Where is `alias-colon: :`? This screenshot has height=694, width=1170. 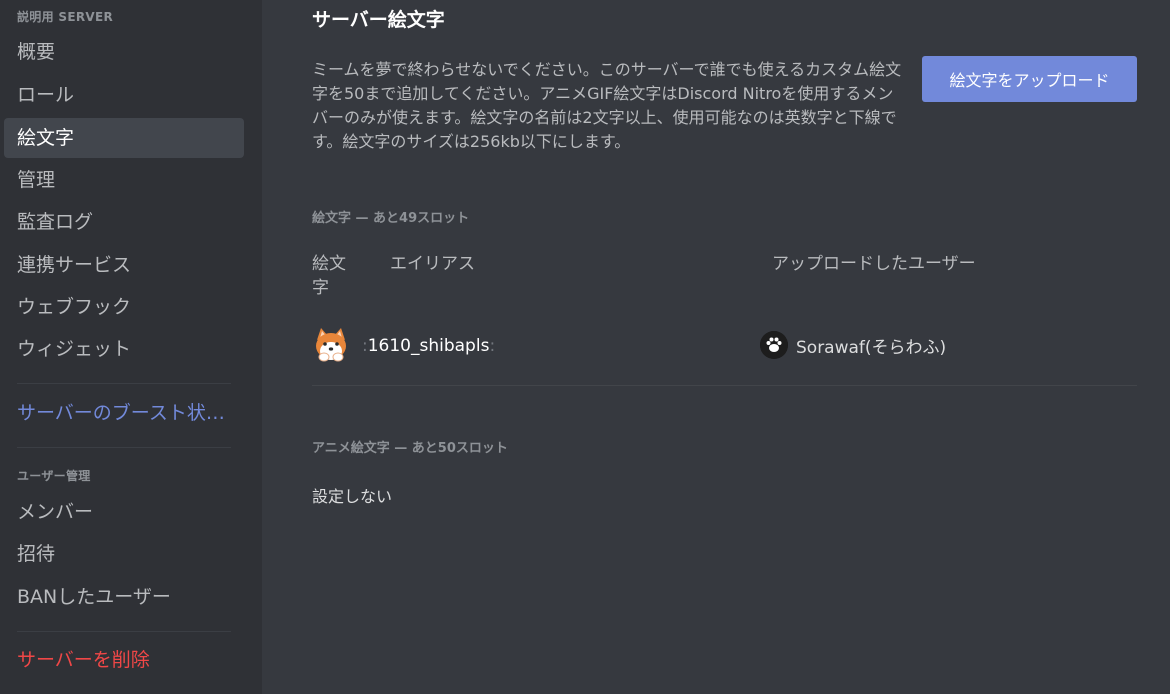 alias-colon: : is located at coordinates (492, 346).